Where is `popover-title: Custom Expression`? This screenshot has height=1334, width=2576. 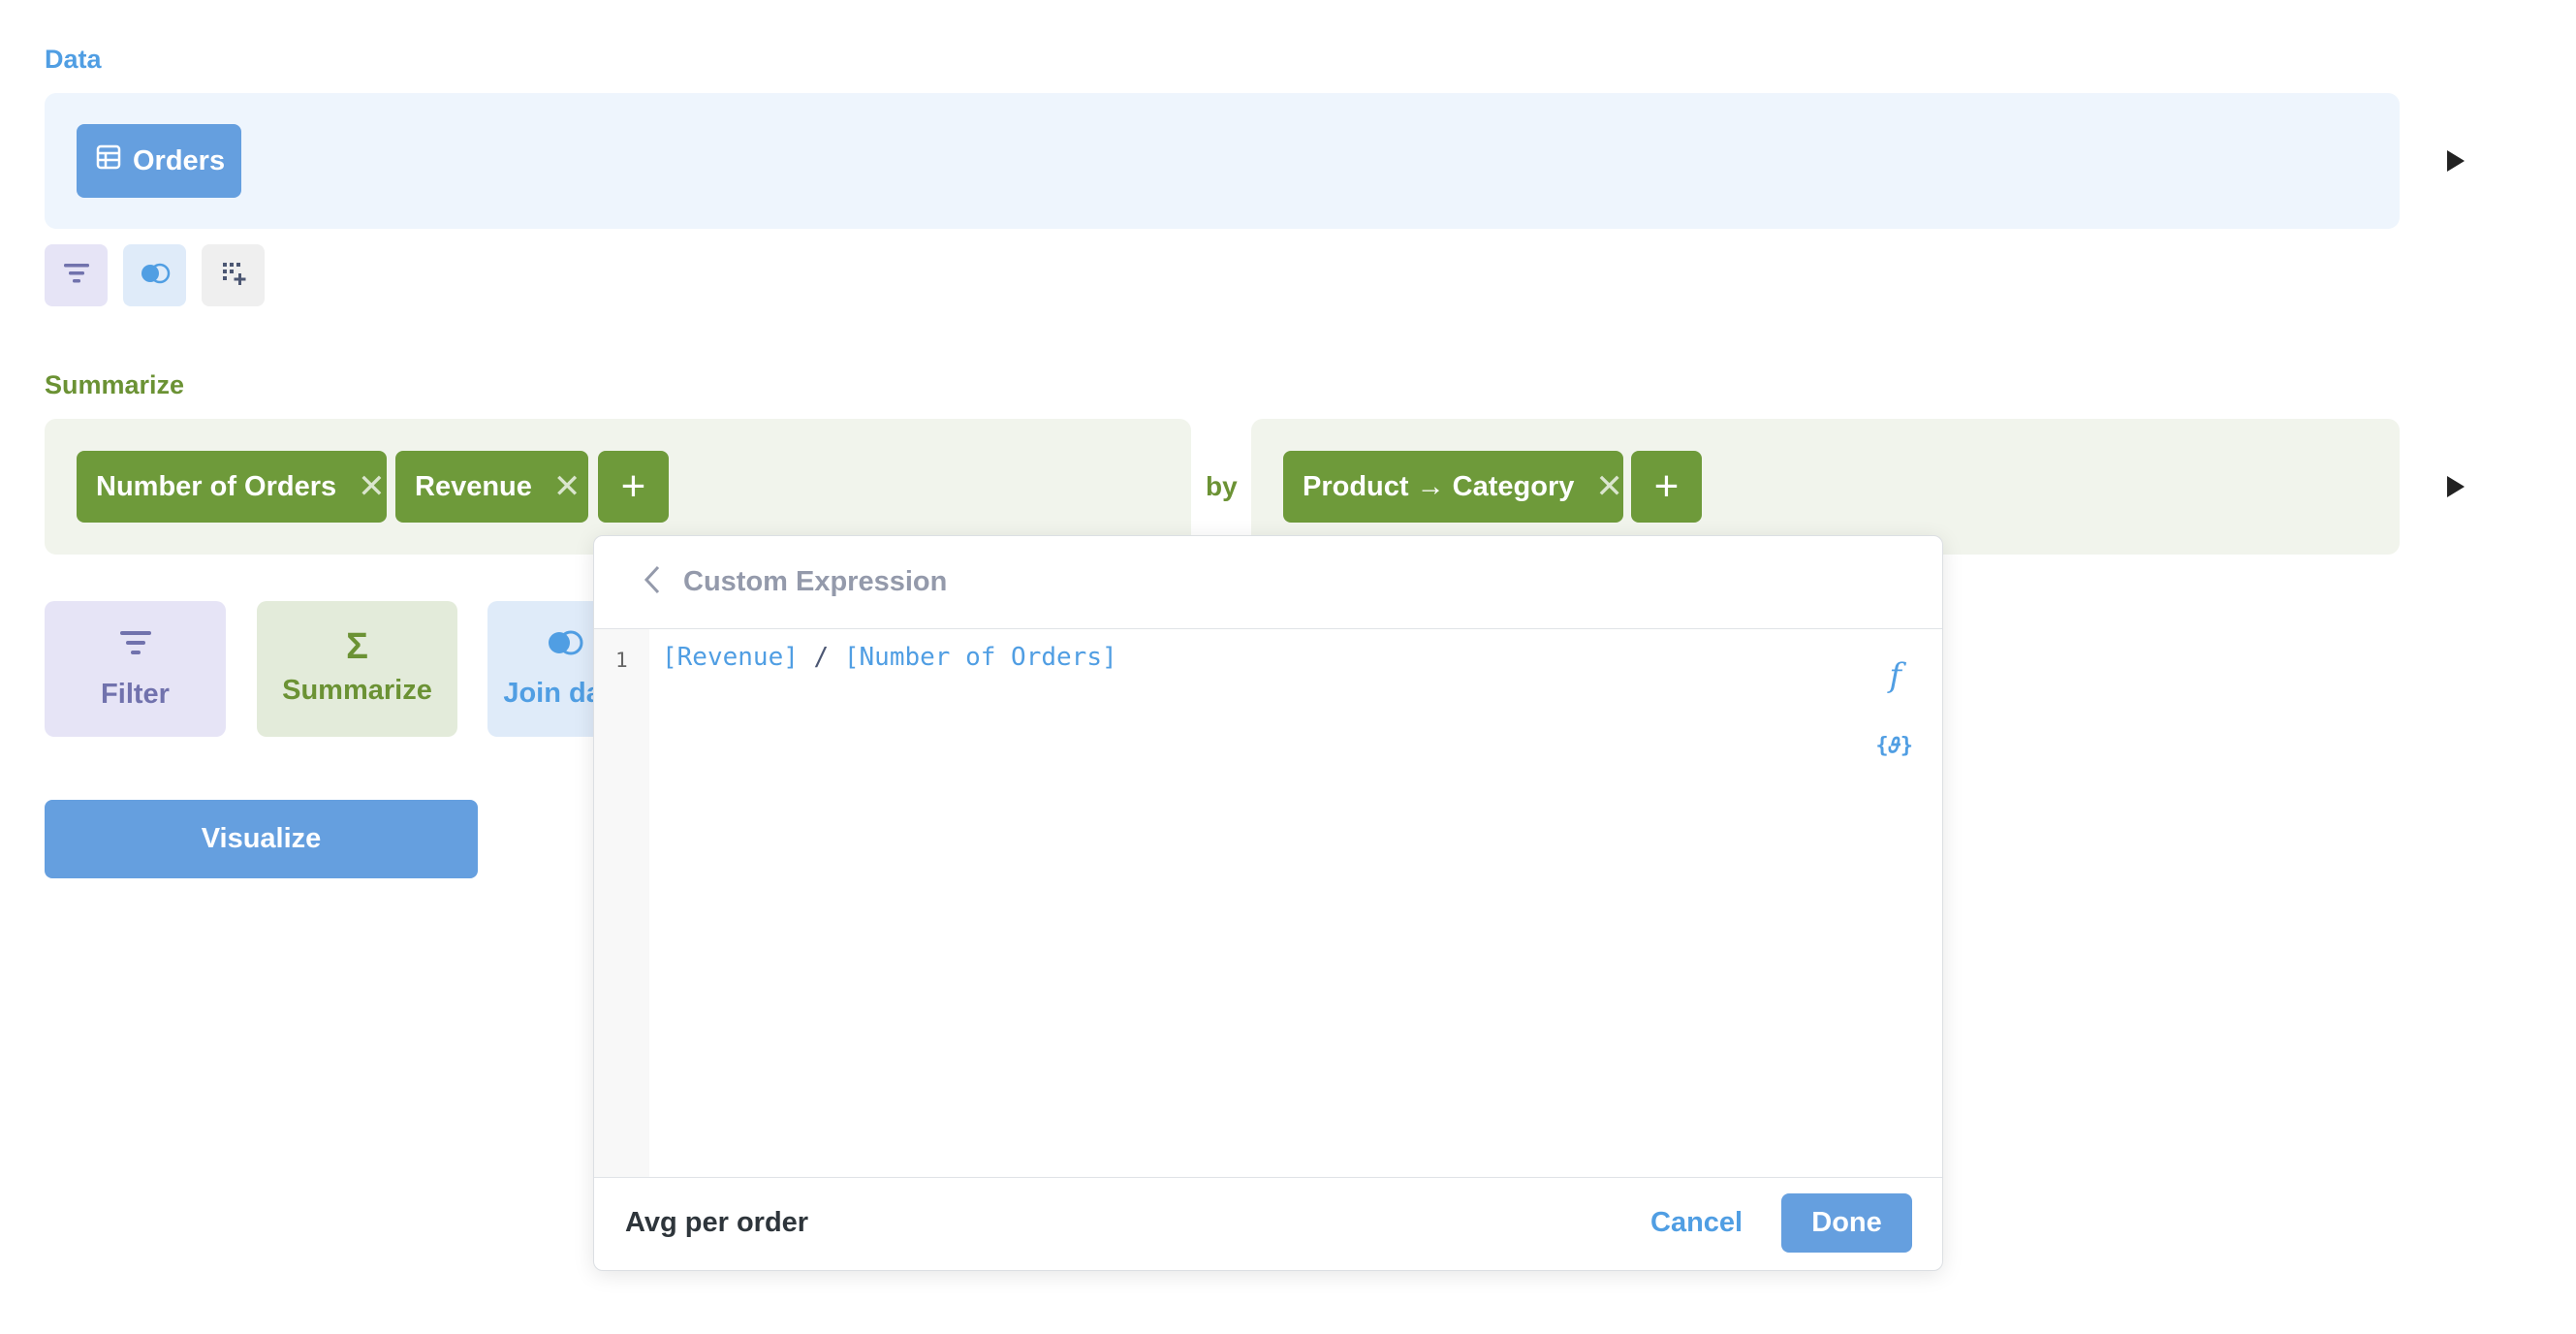 popover-title: Custom Expression is located at coordinates (815, 582).